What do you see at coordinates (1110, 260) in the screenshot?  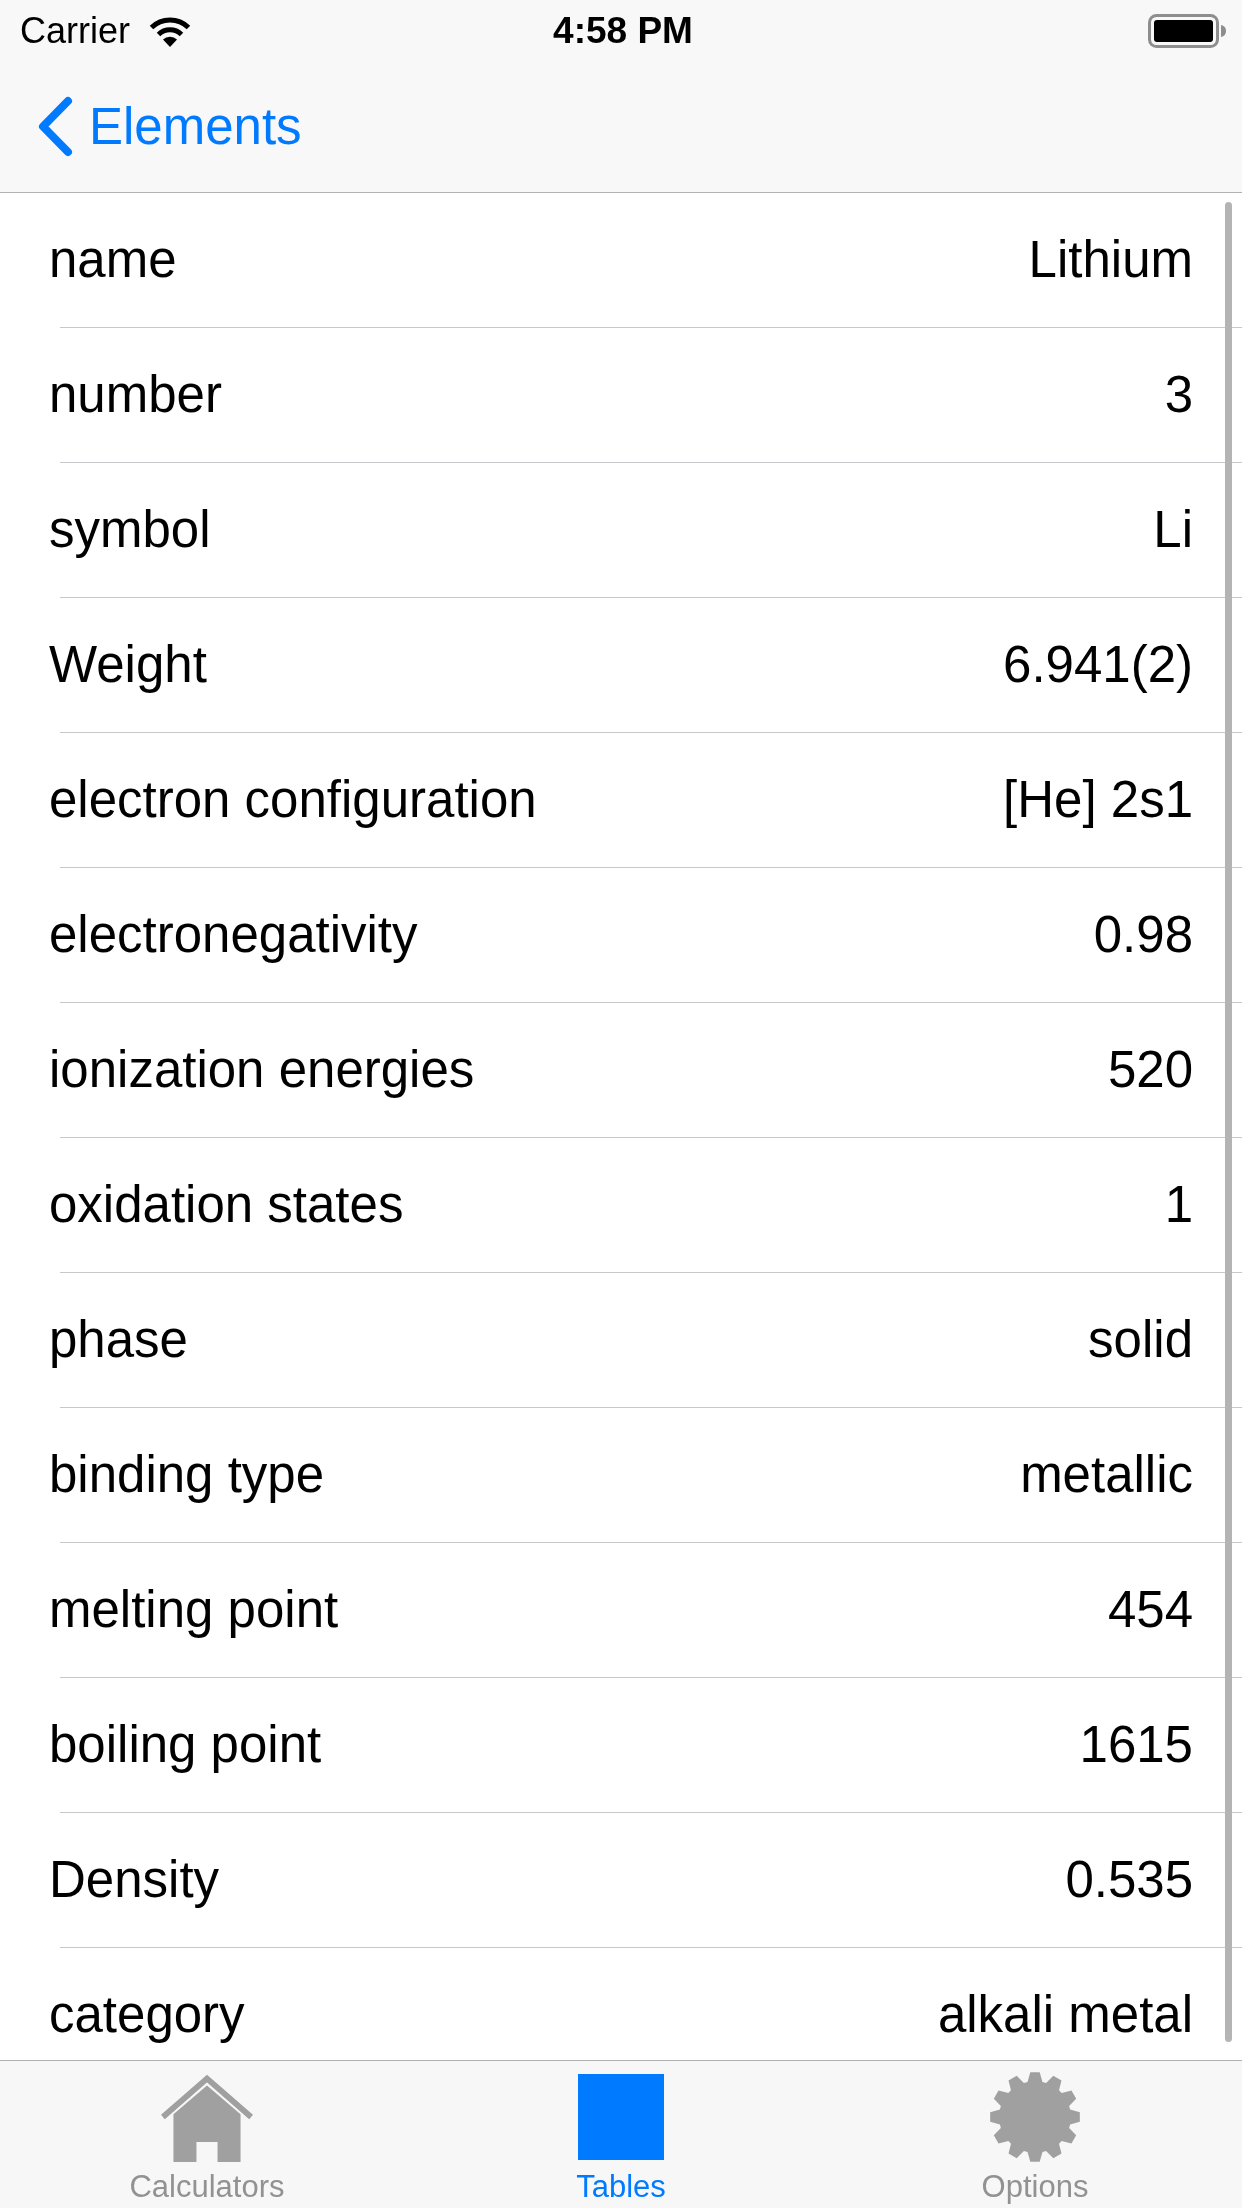 I see `row-value: Lithium` at bounding box center [1110, 260].